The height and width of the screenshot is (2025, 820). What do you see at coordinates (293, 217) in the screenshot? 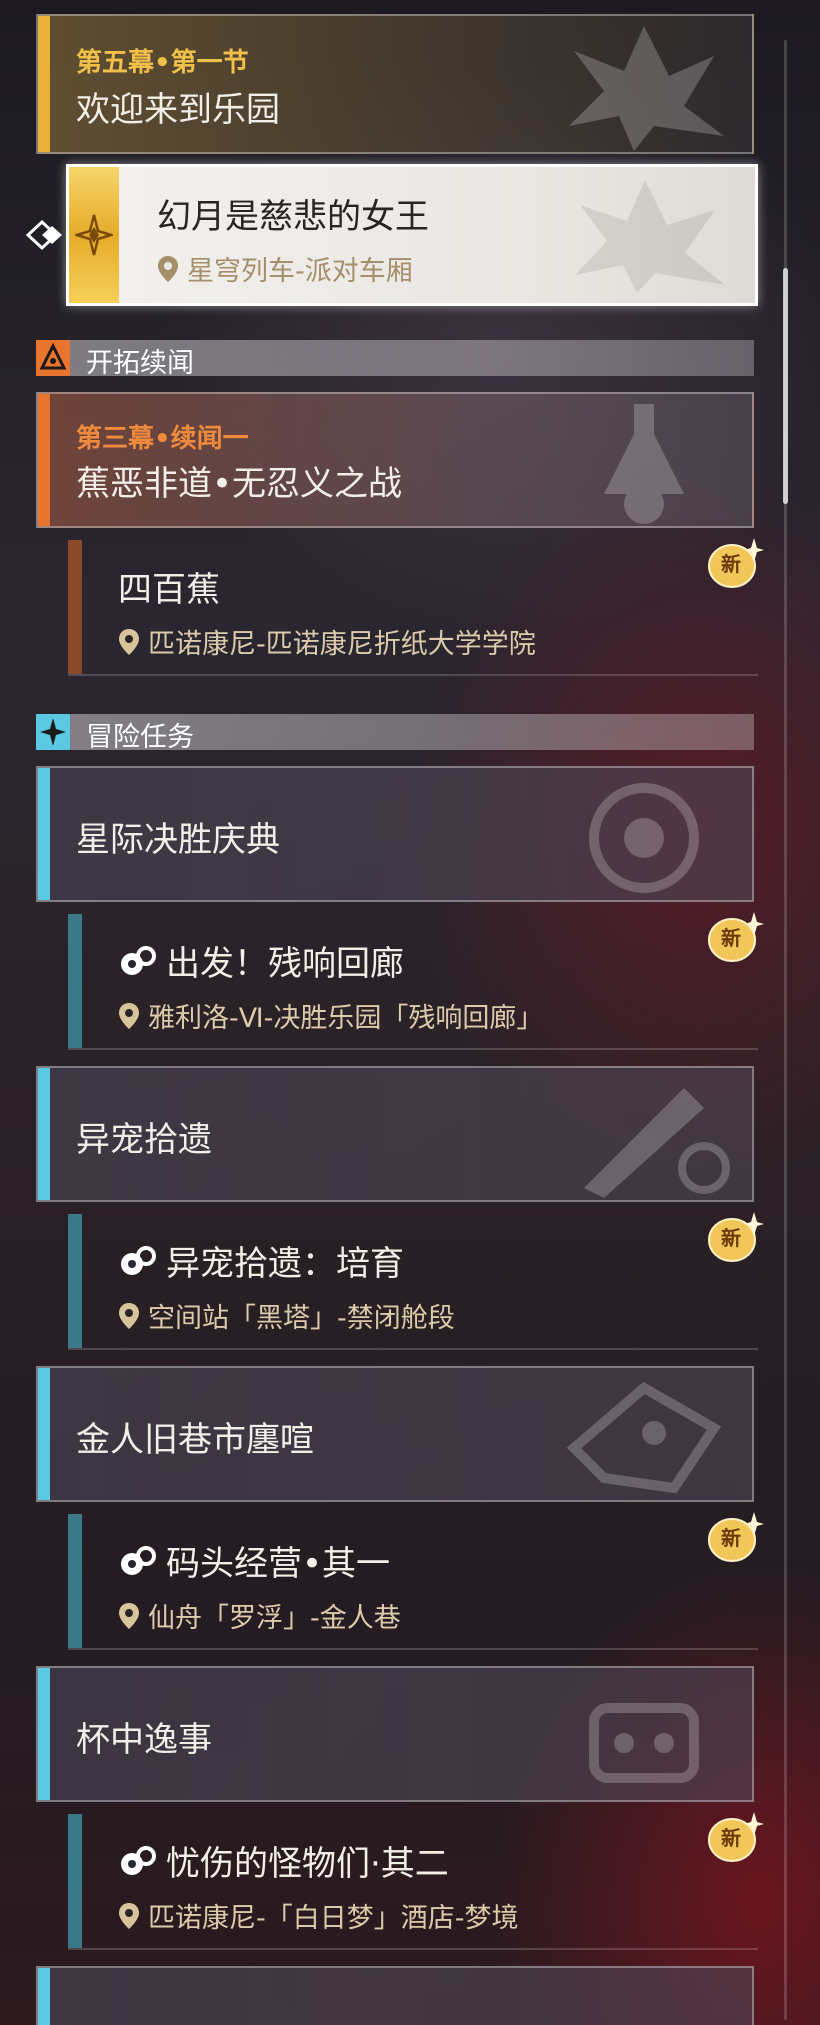
I see `quest-title: 幻月是慈悲的女王` at bounding box center [293, 217].